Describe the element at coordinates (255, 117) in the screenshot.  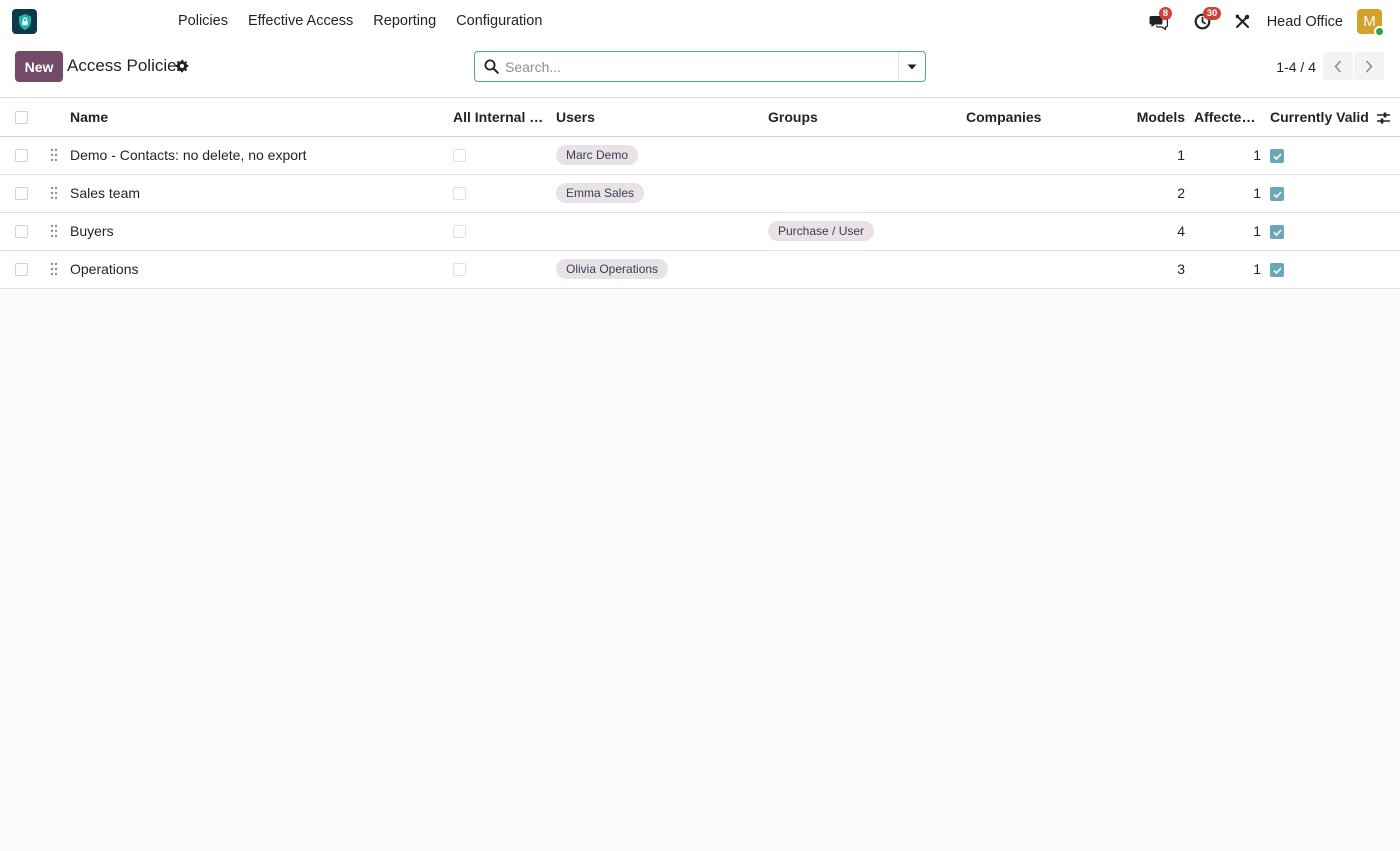
I see `col-header-name: Name` at that location.